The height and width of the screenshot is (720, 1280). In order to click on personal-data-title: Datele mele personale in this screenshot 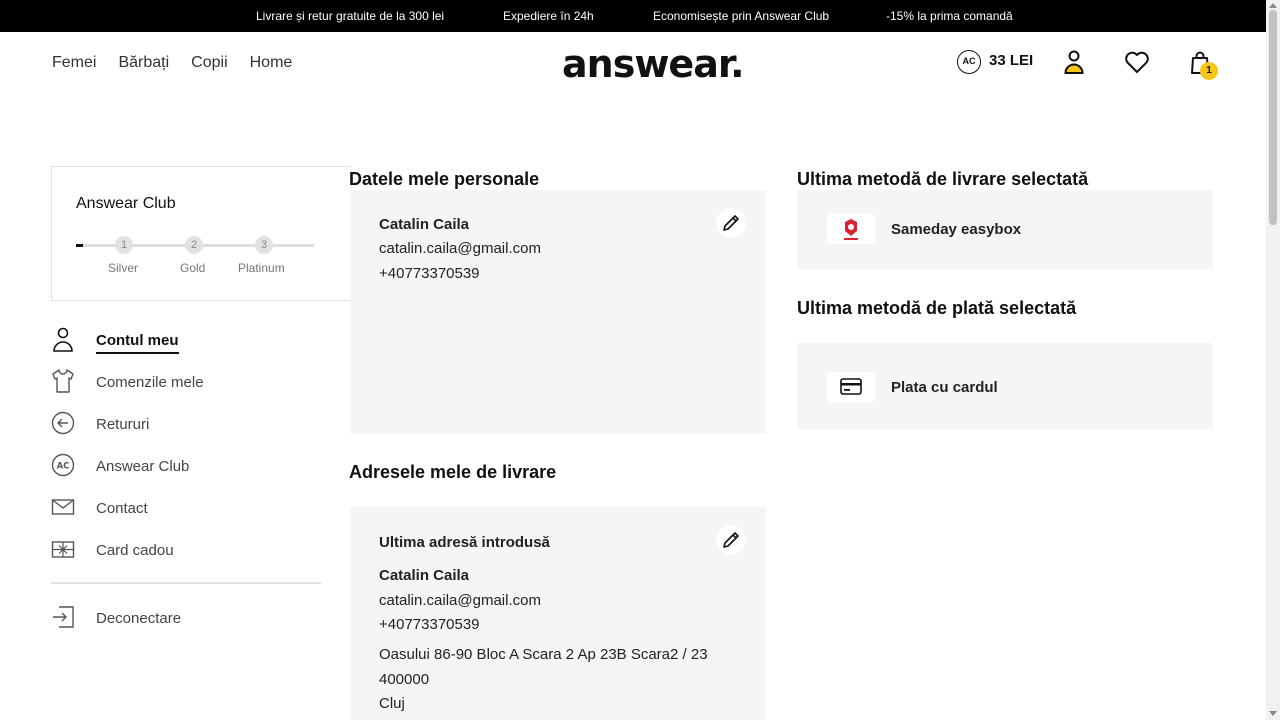, I will do `click(444, 179)`.